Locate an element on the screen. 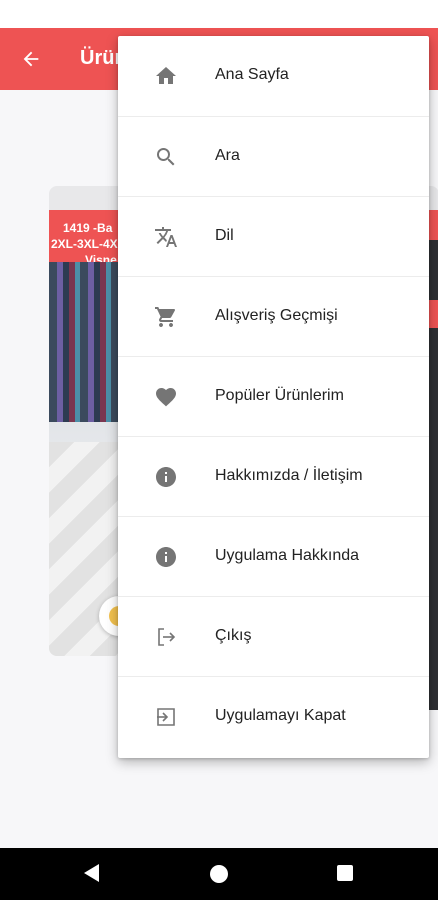 The height and width of the screenshot is (900, 438). menu-item-label: Uygulama Hakkında is located at coordinates (287, 555).